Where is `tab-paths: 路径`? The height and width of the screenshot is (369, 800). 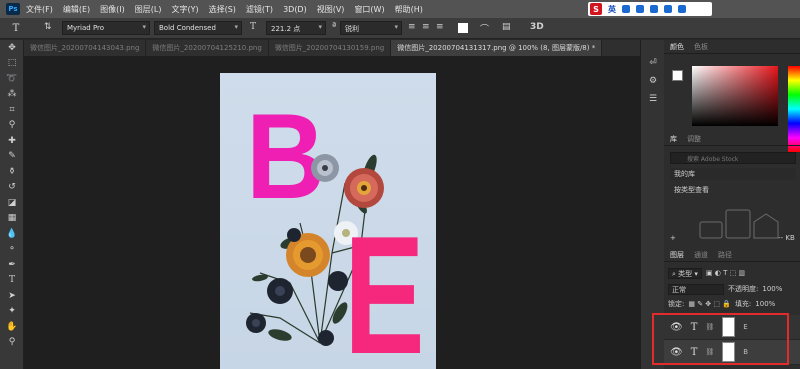 tab-paths: 路径 is located at coordinates (725, 255).